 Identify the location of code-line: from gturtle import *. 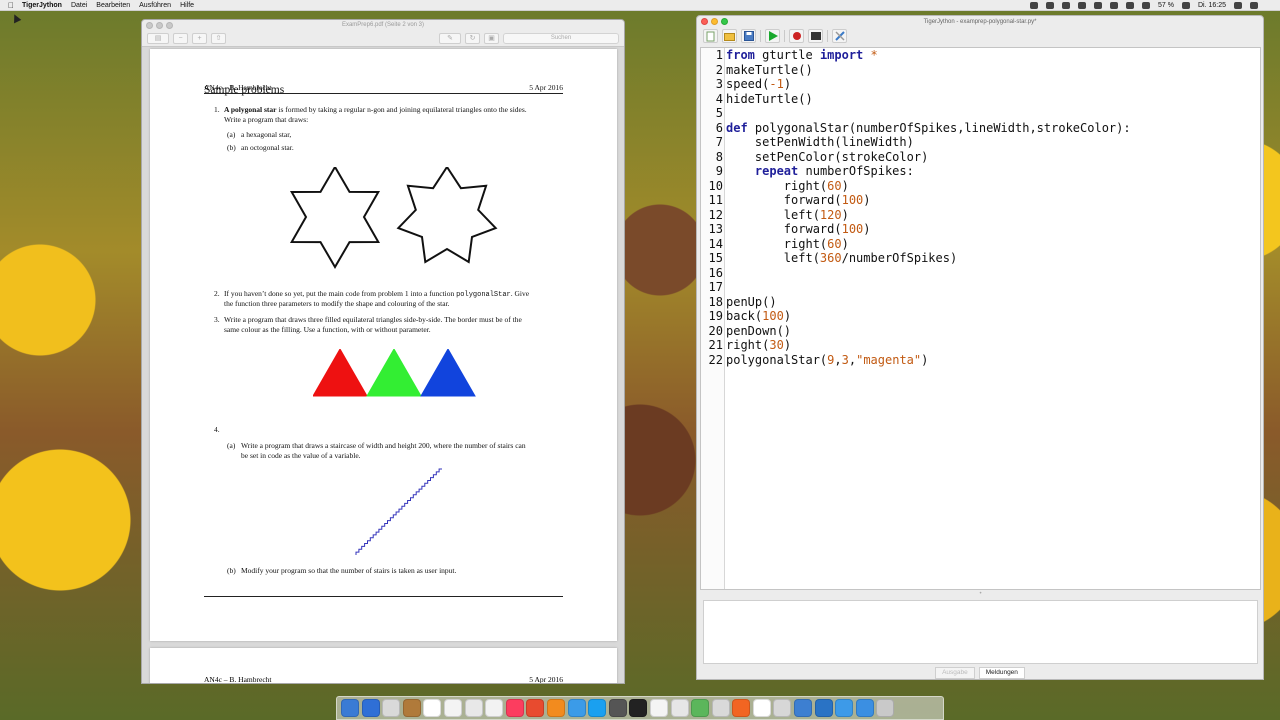
(802, 55).